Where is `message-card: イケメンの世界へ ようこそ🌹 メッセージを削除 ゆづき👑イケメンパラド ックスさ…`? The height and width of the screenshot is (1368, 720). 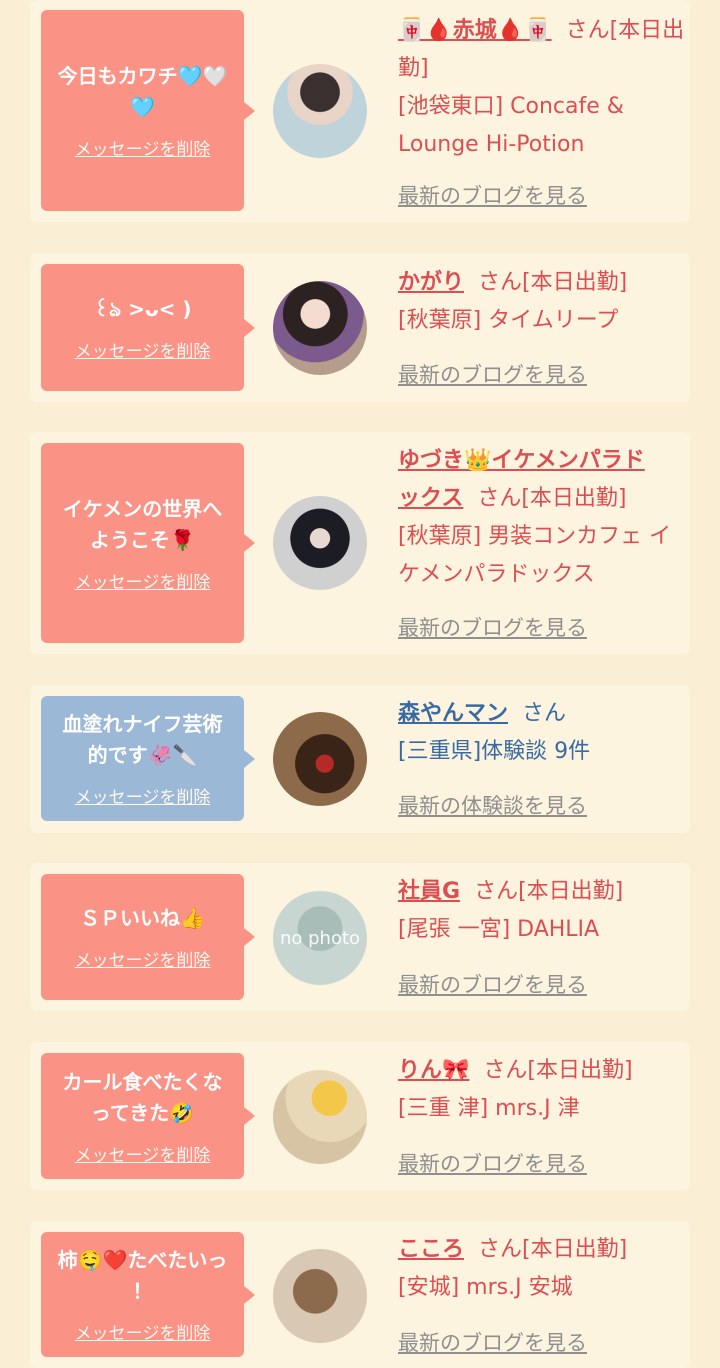
message-card: イケメンの世界へ ようこそ🌹 メッセージを削除 ゆづき👑イケメンパラド ックスさ… is located at coordinates (360, 543).